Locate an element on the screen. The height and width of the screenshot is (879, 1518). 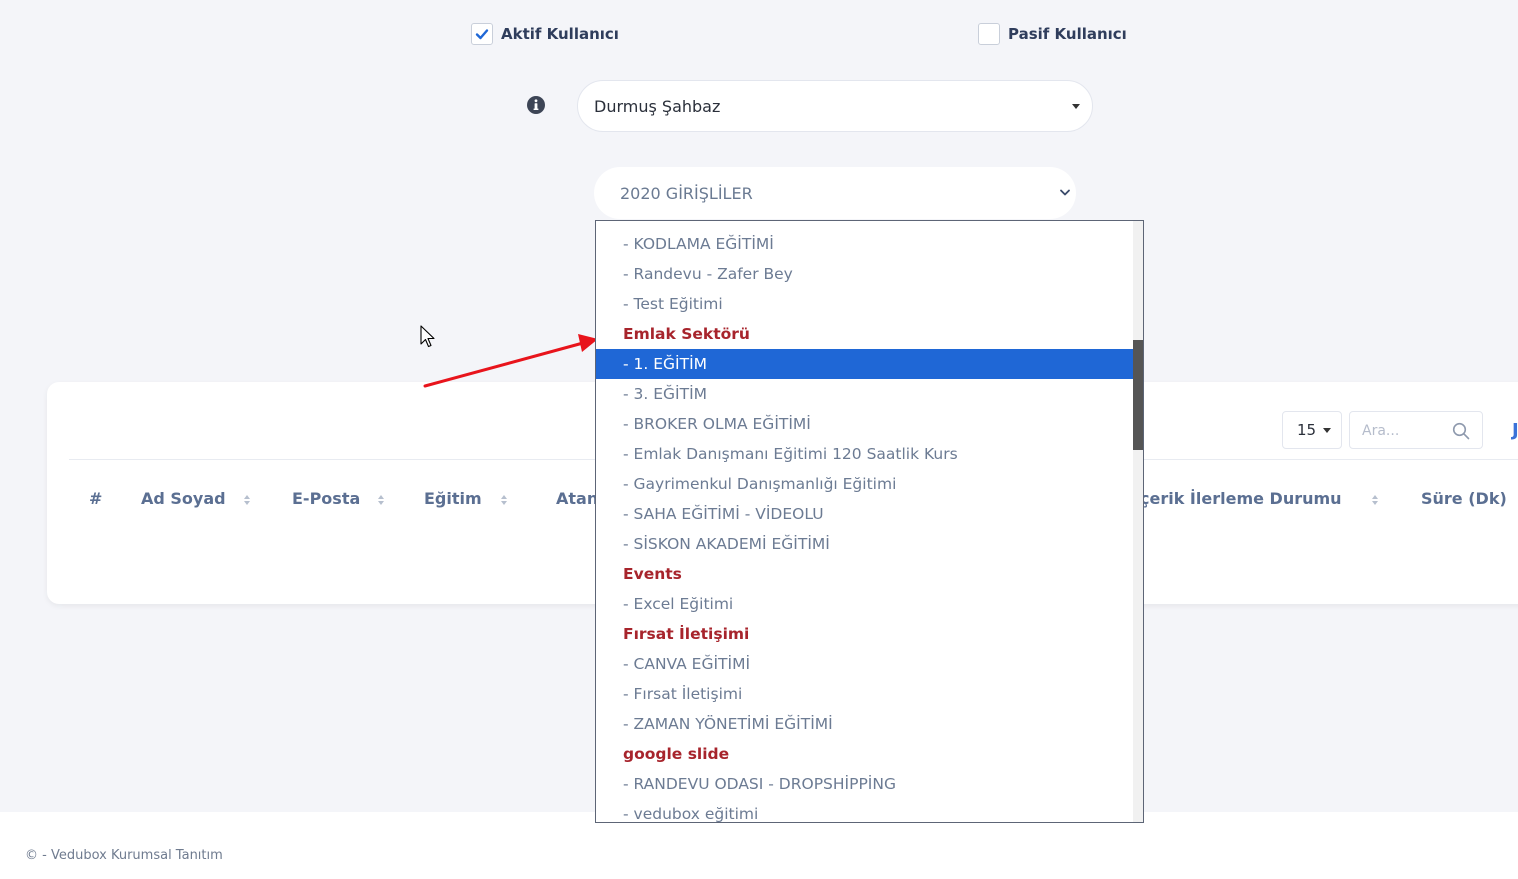
dropdown-group-label: google slide is located at coordinates (676, 754).